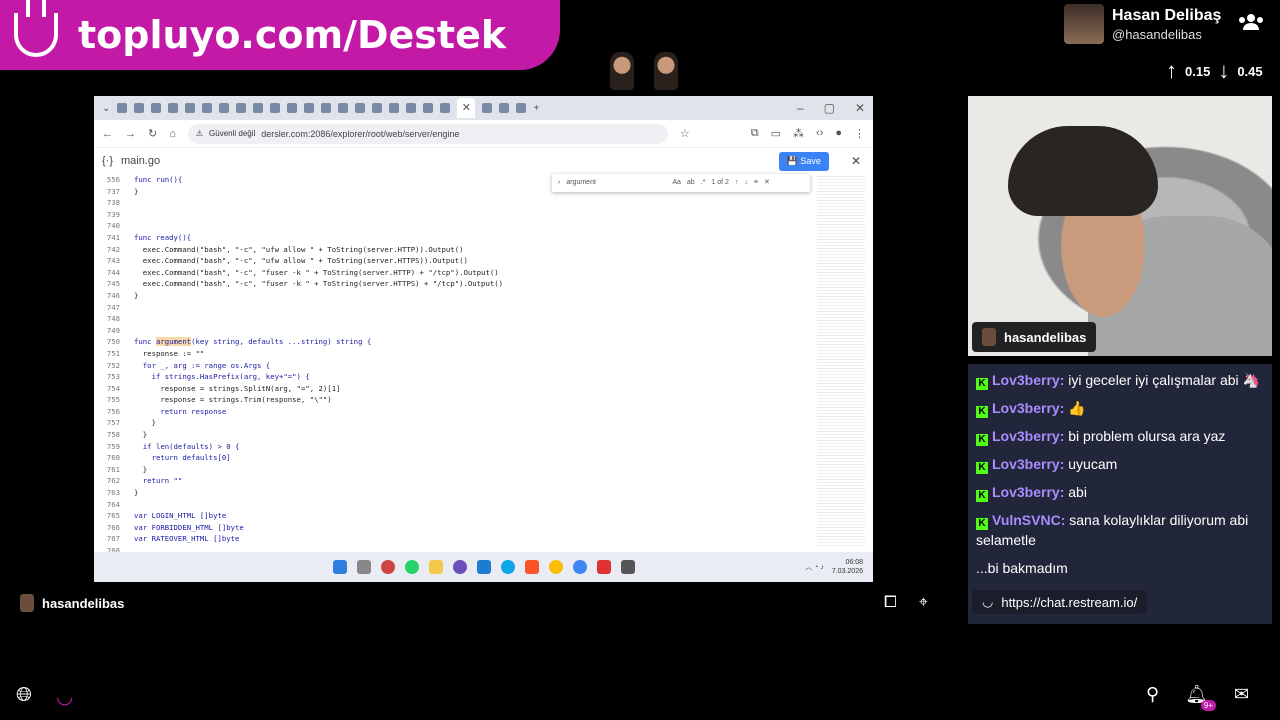 The image size is (1280, 720). Describe the element at coordinates (841, 360) in the screenshot. I see `minimap` at that location.